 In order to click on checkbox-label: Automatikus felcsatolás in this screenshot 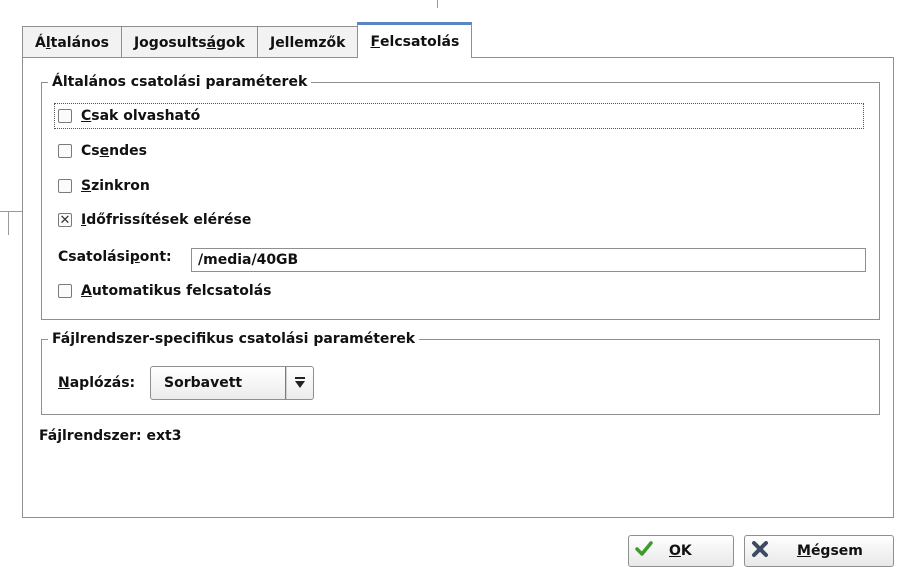, I will do `click(176, 291)`.